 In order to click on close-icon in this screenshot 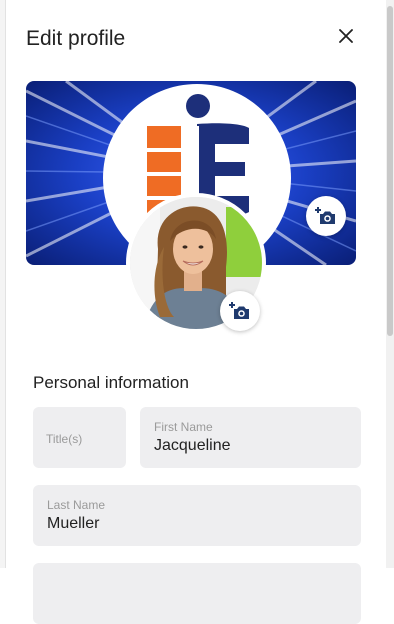, I will do `click(346, 36)`.